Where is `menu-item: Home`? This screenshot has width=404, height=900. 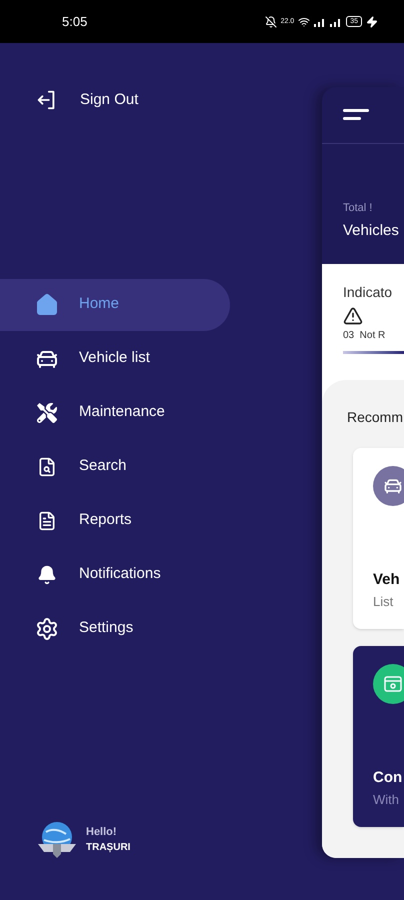 menu-item: Home is located at coordinates (115, 304).